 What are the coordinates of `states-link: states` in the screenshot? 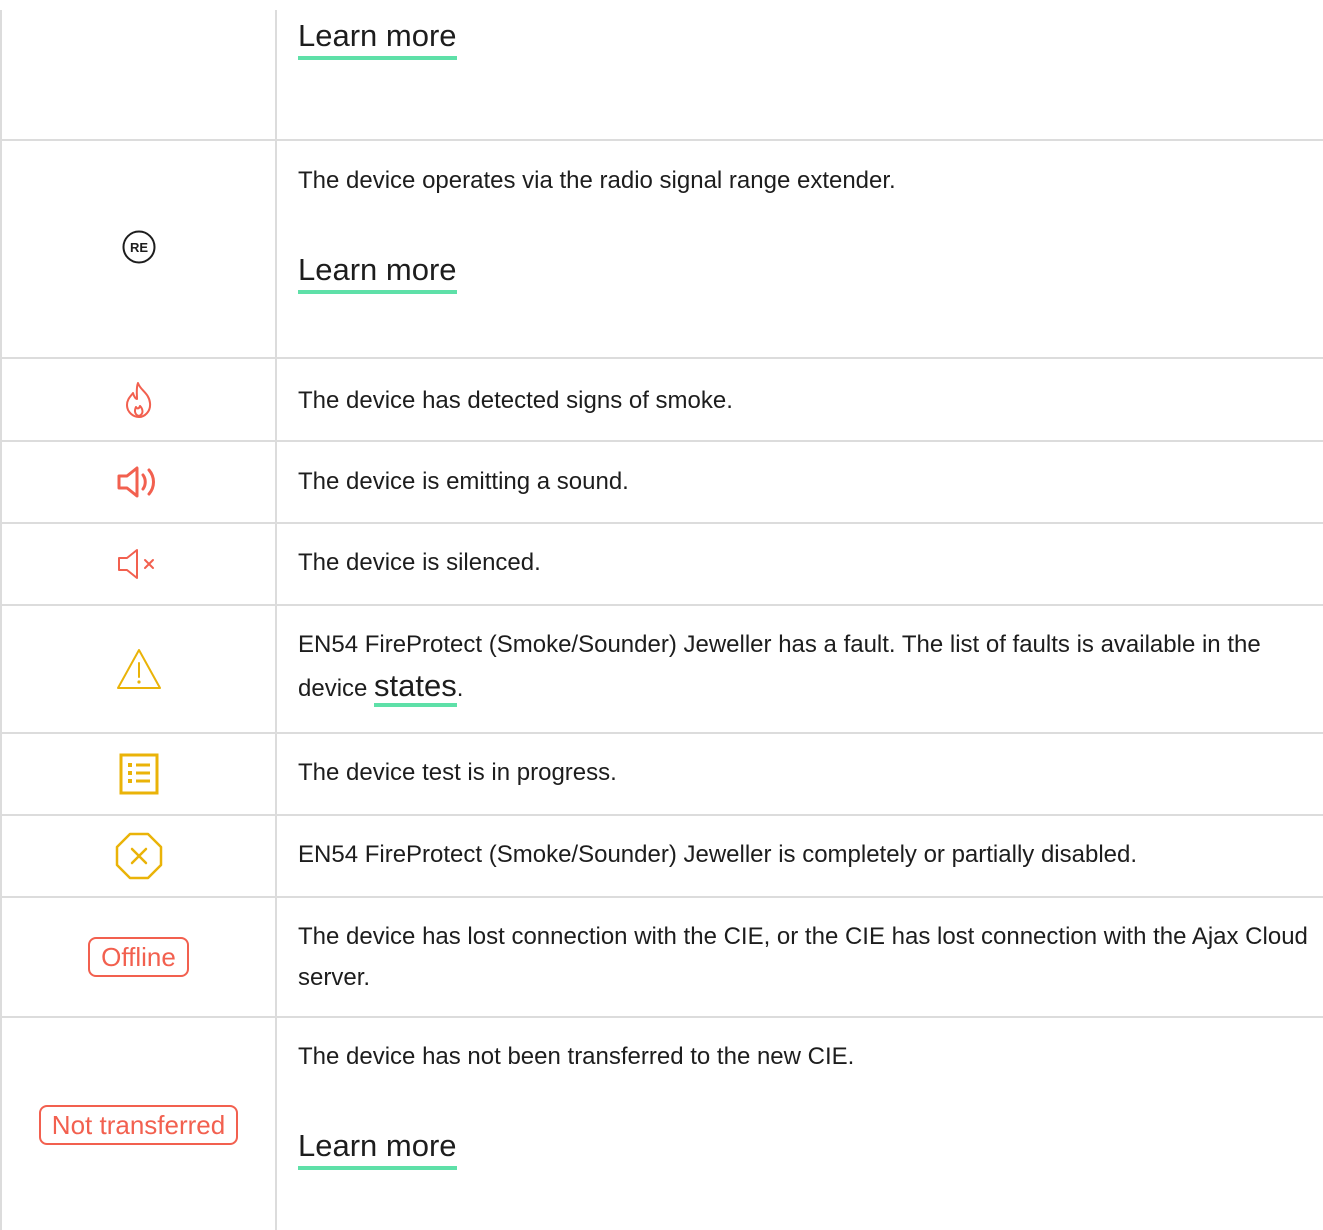 It's located at (415, 687).